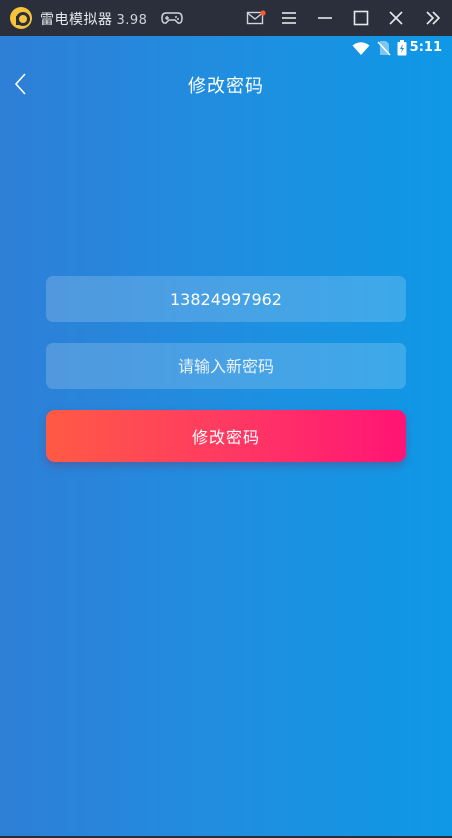 This screenshot has width=452, height=838. I want to click on status-time: 5:11, so click(425, 47).